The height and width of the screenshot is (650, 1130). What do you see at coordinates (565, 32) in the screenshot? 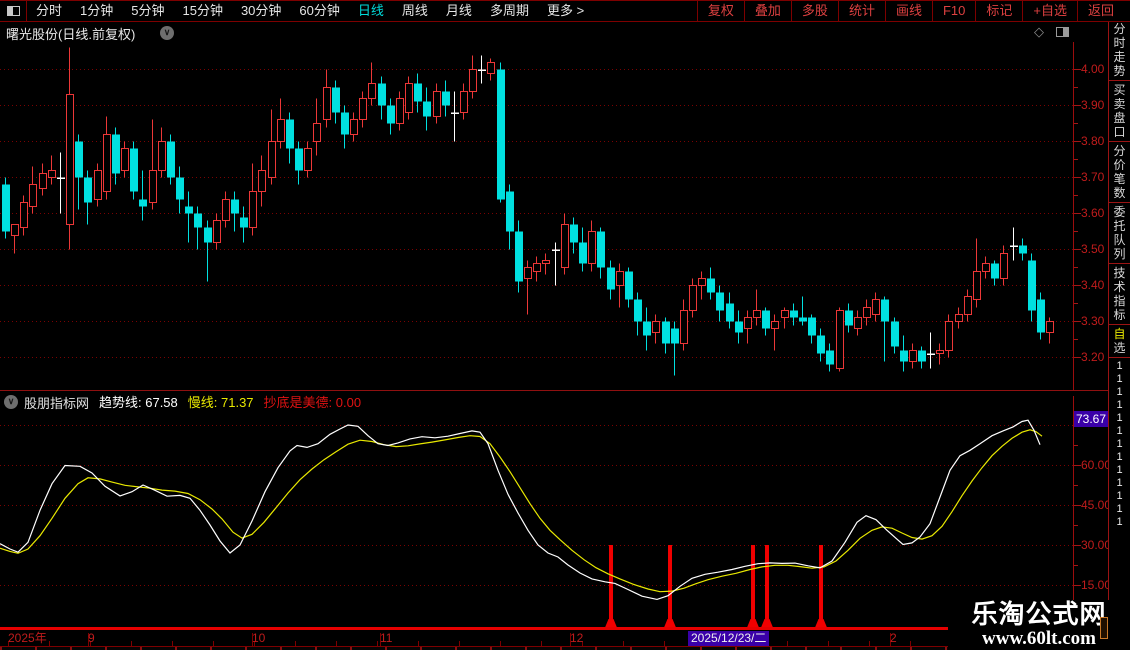
I see `title-bar: 曙光股份(日线.前复权) ∨ ◇` at bounding box center [565, 32].